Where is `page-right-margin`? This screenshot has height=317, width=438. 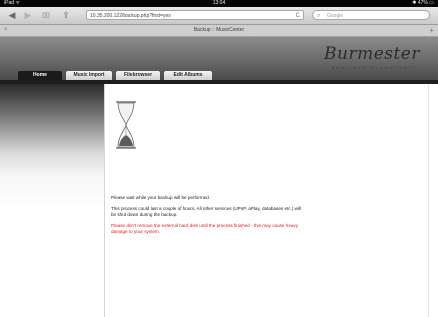 page-right-margin is located at coordinates (433, 200).